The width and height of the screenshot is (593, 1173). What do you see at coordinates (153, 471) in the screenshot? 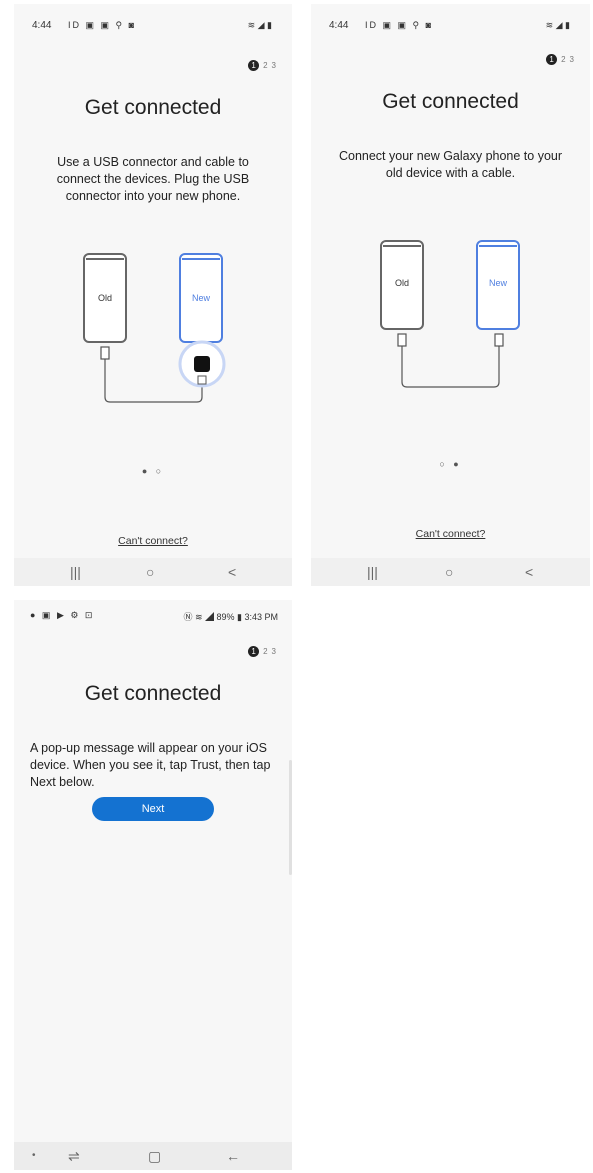
I see `pager-dots: ● ○` at bounding box center [153, 471].